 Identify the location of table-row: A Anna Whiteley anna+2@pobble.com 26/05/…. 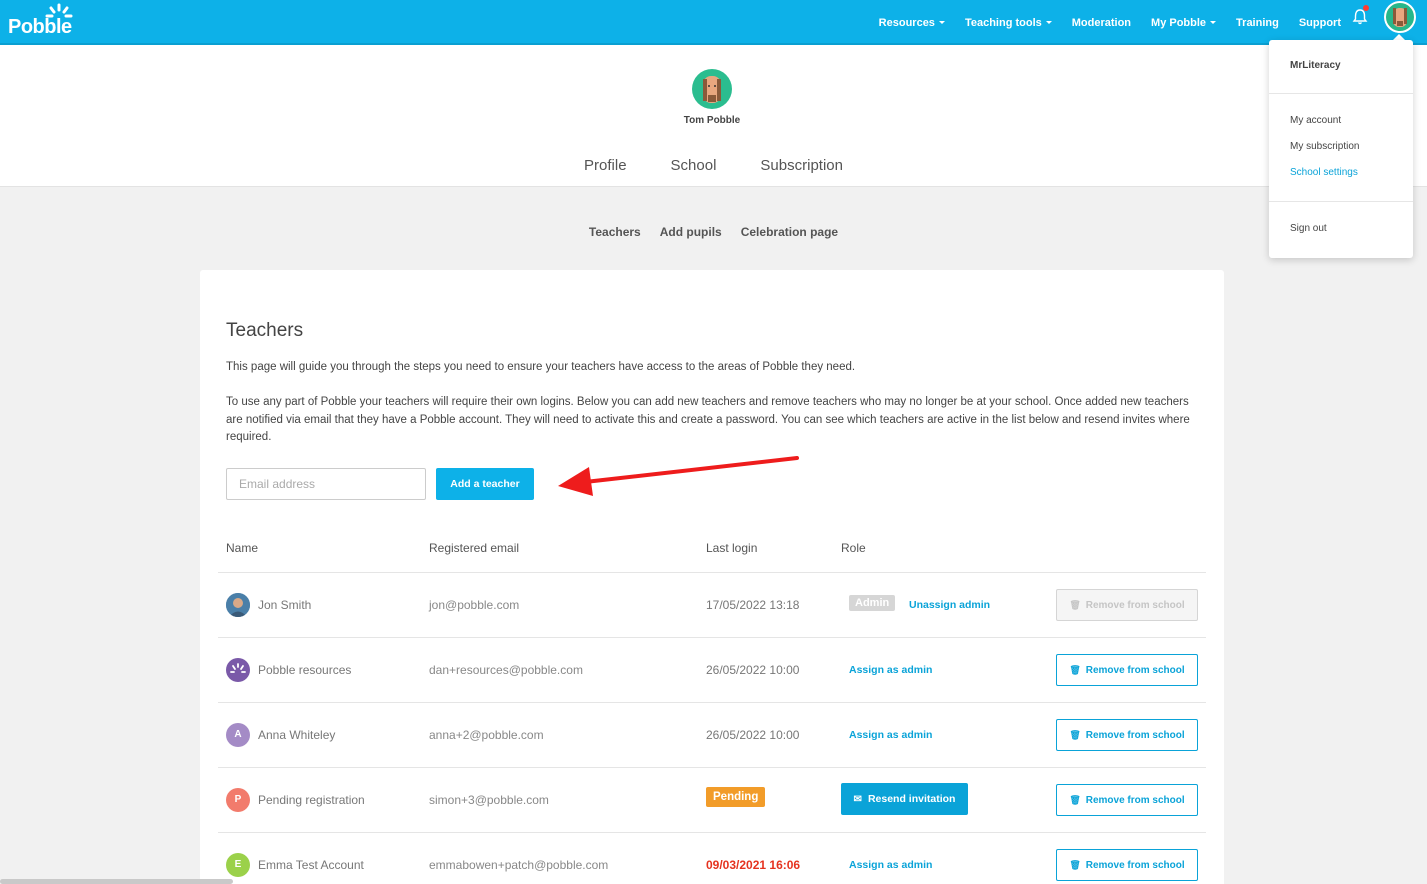
(712, 734).